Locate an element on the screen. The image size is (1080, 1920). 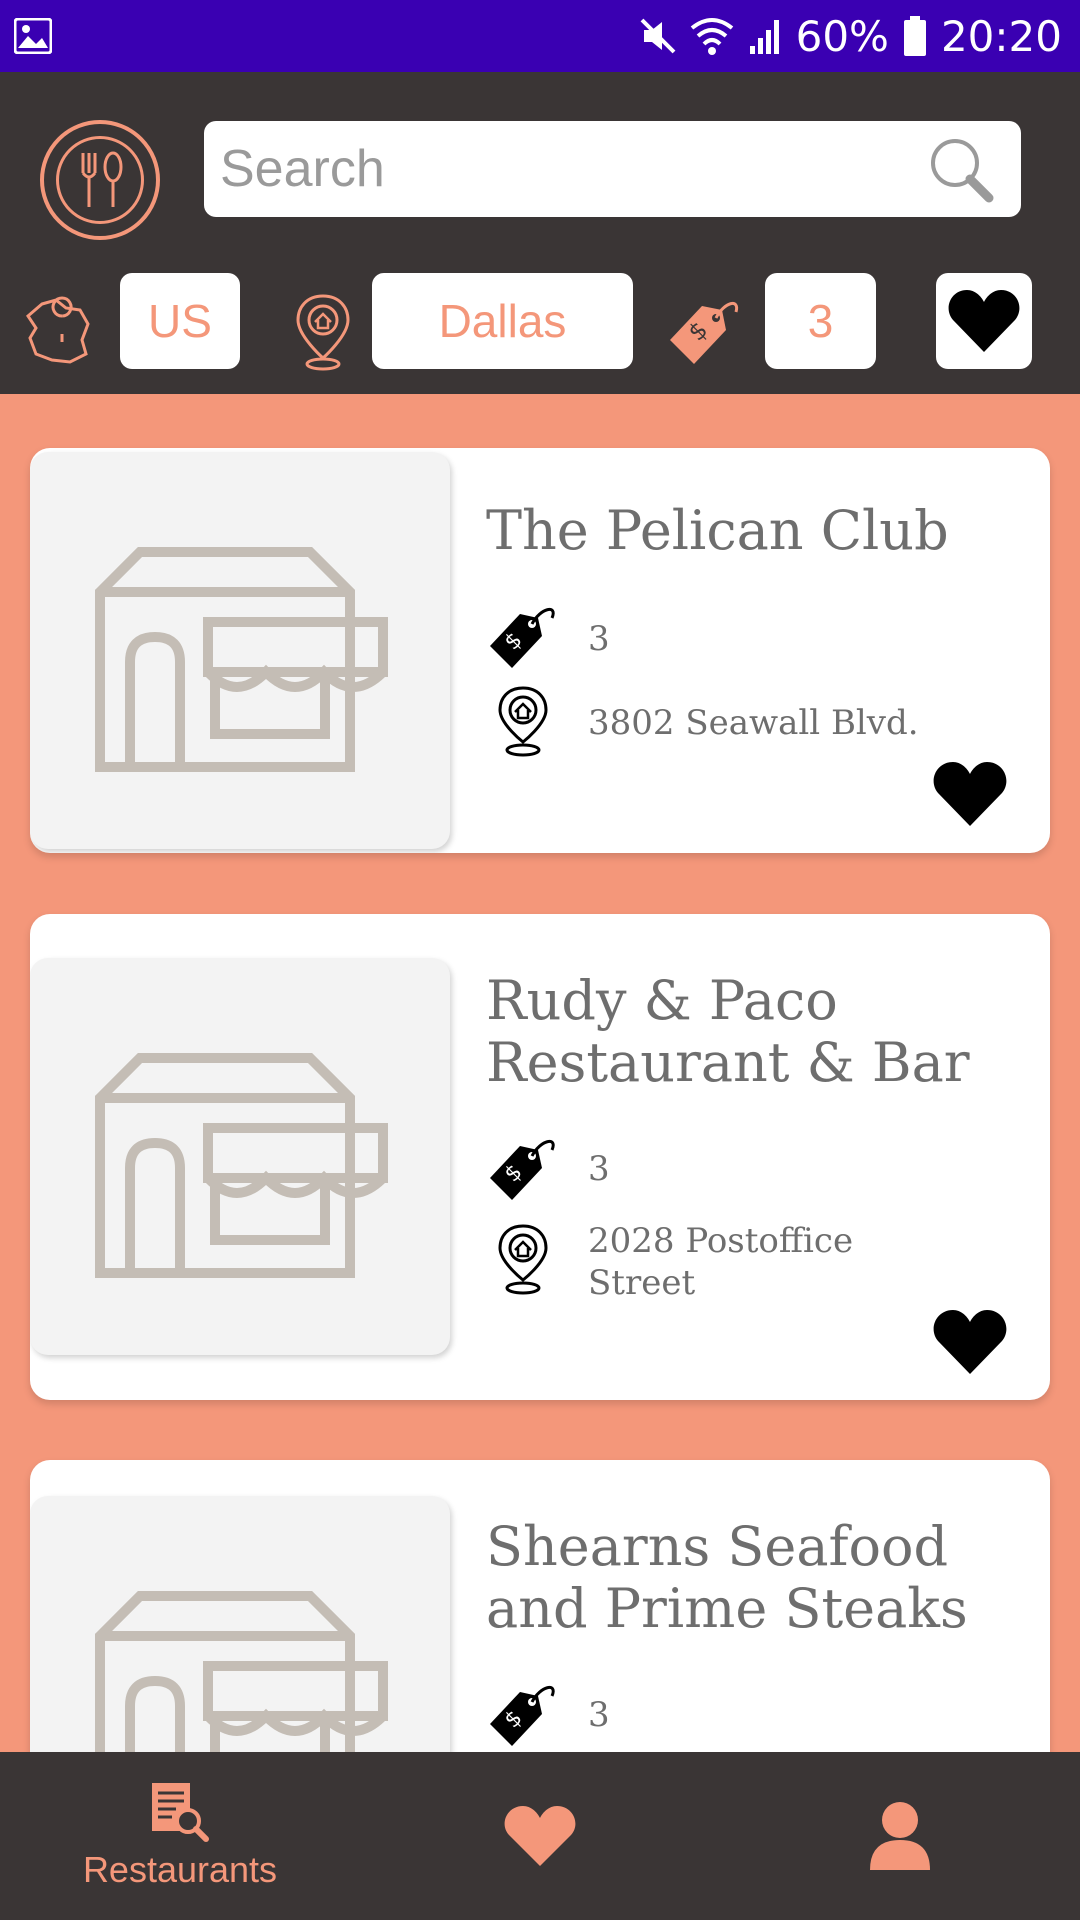
country-filter: US is located at coordinates (180, 321).